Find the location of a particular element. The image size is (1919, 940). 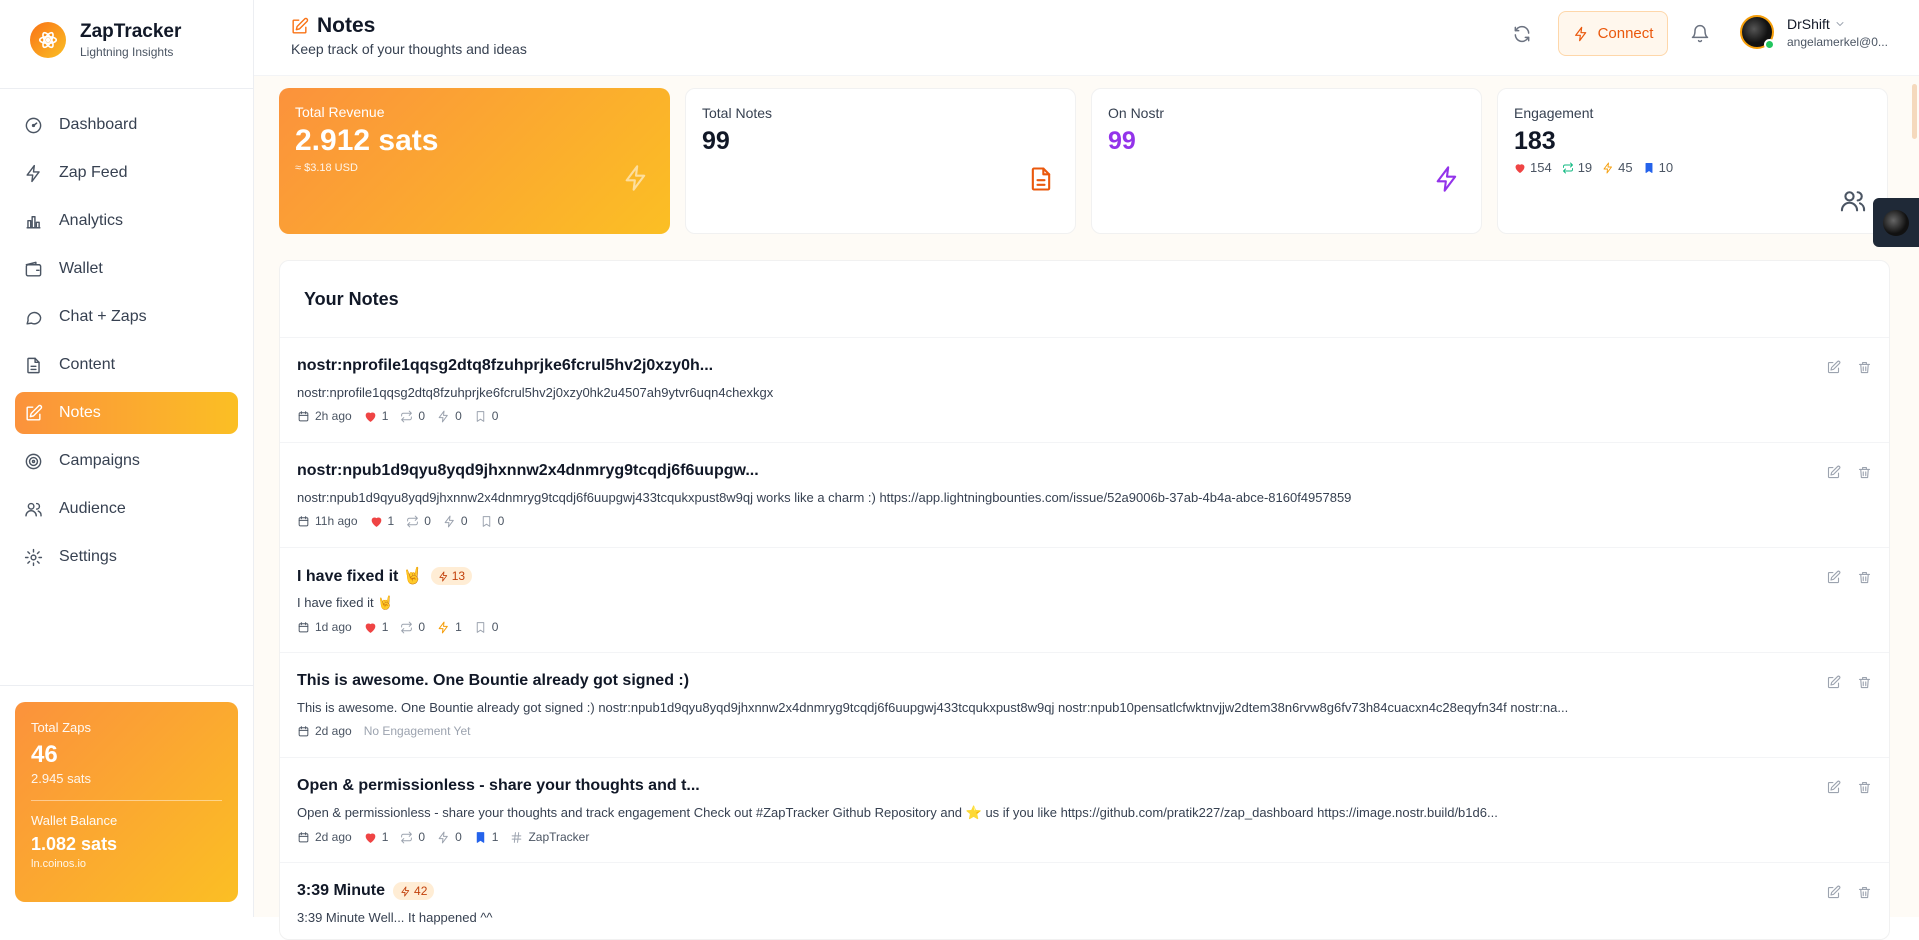

sidebar-item-wallet: Wallet is located at coordinates (126, 269).